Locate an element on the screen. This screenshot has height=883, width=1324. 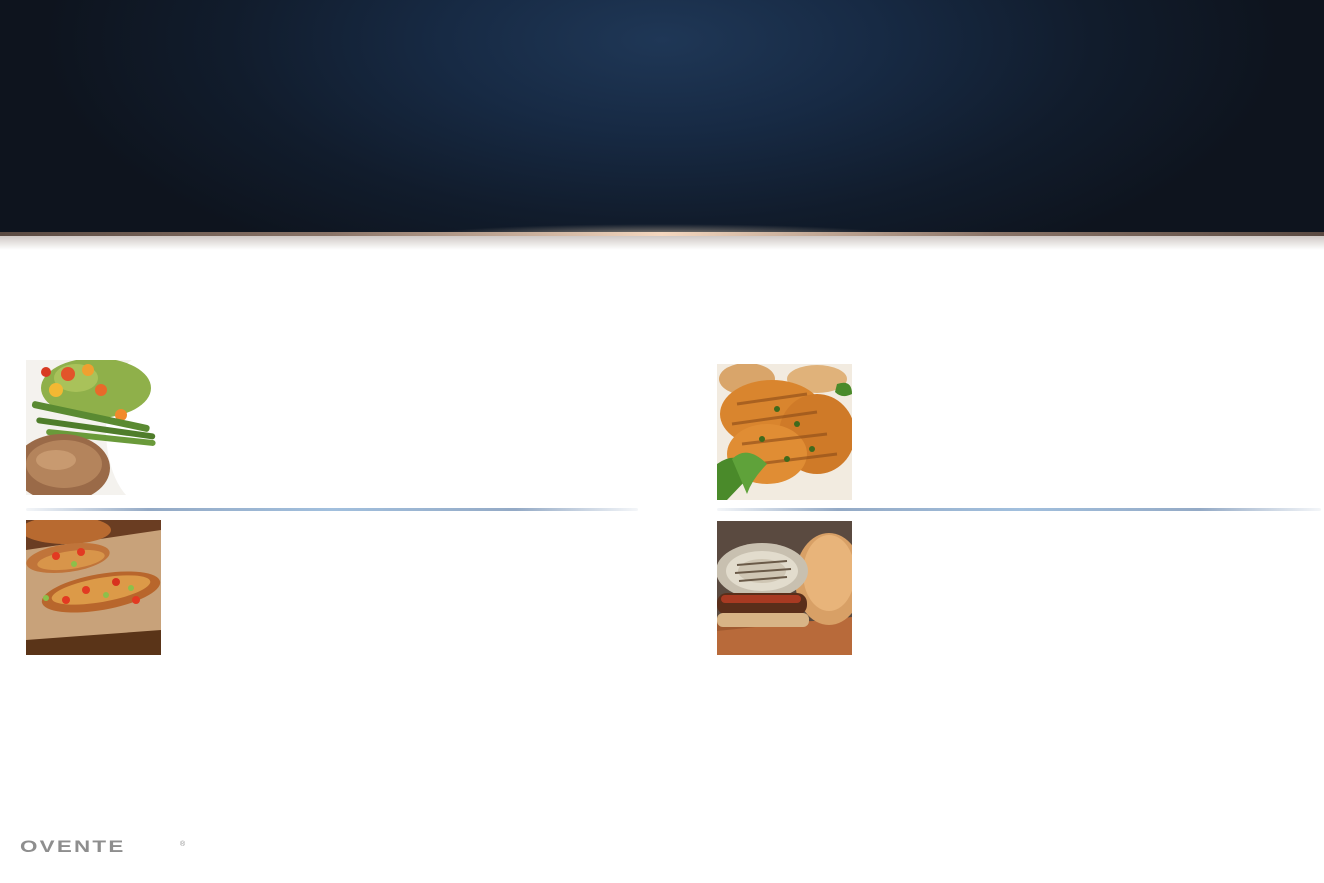
ovente-logo: OVENTE ® is located at coordinates (106, 848).